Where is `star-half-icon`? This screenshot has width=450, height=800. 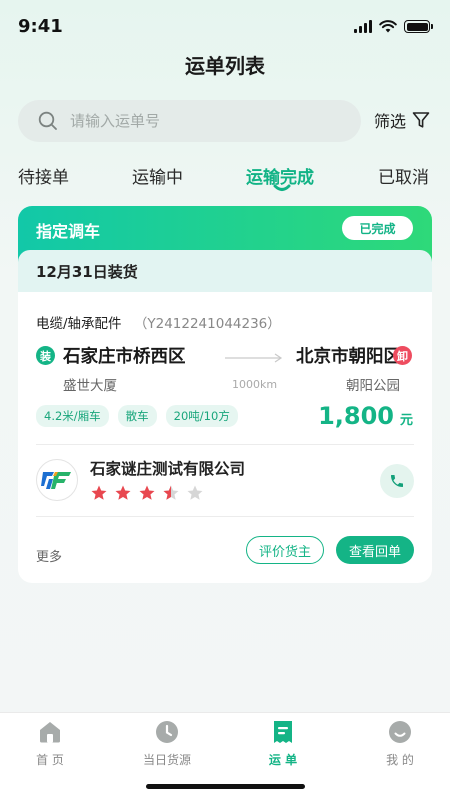 star-half-icon is located at coordinates (171, 492).